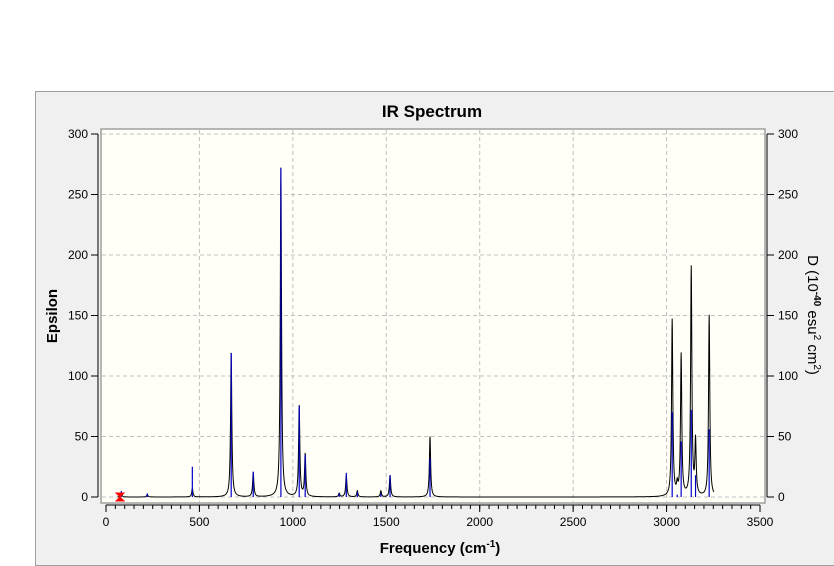  What do you see at coordinates (440, 548) in the screenshot?
I see `x-axis-label: Frequency (cm-1)` at bounding box center [440, 548].